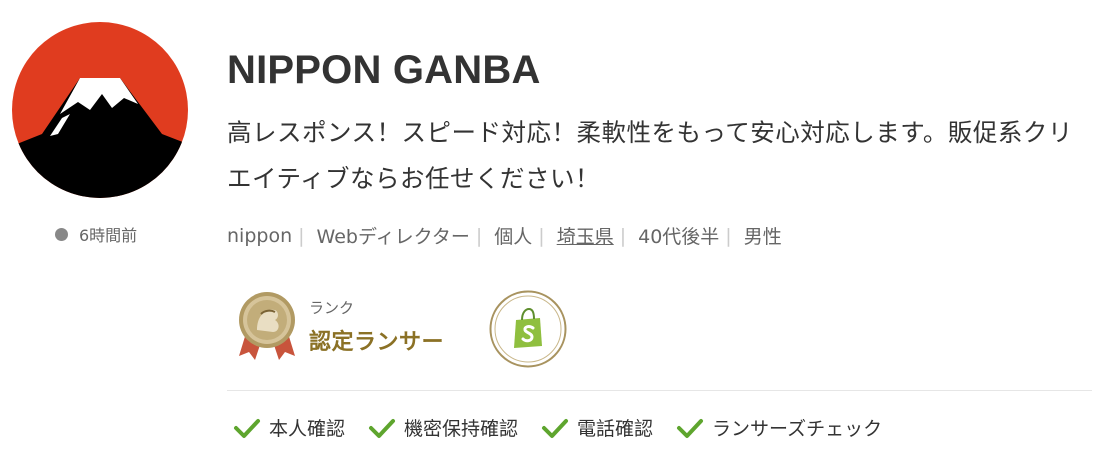 Image resolution: width=1102 pixels, height=464 pixels. I want to click on verification-item: ランサーズチェック, so click(779, 427).